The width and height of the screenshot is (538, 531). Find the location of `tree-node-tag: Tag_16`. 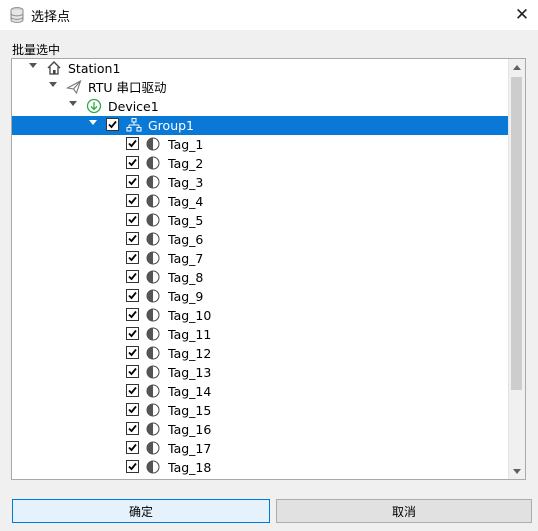

tree-node-tag: Tag_16 is located at coordinates (260, 429).